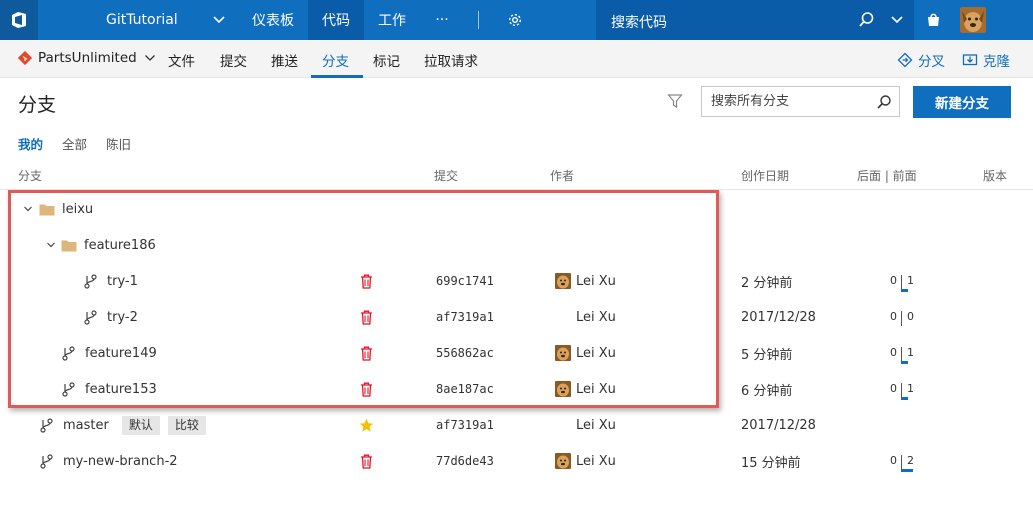 This screenshot has height=517, width=1033. What do you see at coordinates (30, 143) in the screenshot?
I see `pivot-mine: 我的` at bounding box center [30, 143].